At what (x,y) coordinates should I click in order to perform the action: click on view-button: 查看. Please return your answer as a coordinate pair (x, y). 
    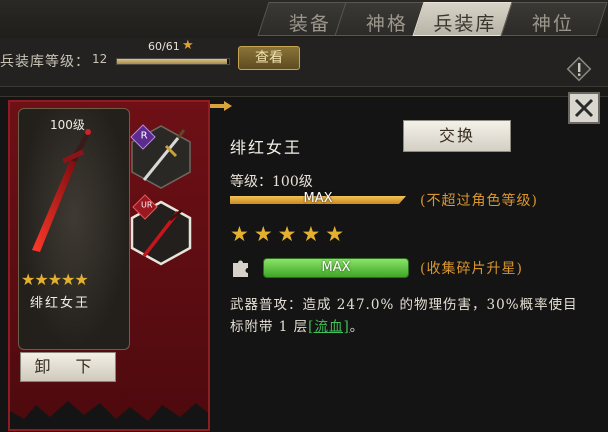
    Looking at the image, I should click on (269, 58).